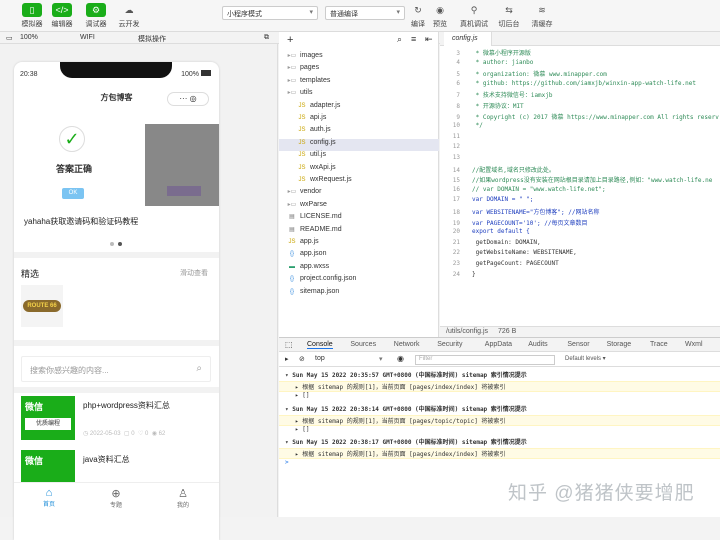 The width and height of the screenshot is (720, 540). Describe the element at coordinates (537, 344) in the screenshot. I see `tab-audits: Audits` at that location.